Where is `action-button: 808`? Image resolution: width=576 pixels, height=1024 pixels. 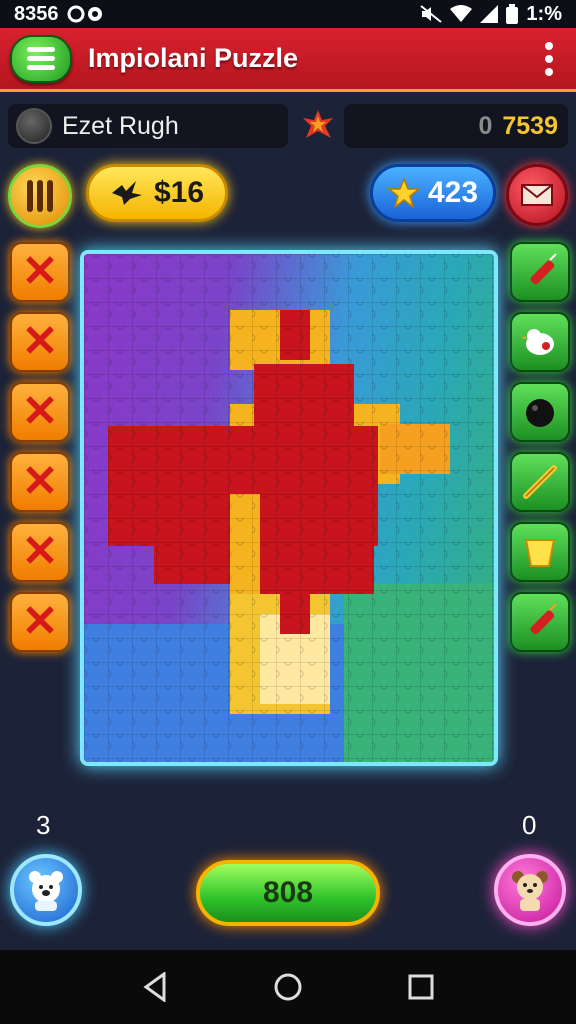
action-button: 808 is located at coordinates (288, 893).